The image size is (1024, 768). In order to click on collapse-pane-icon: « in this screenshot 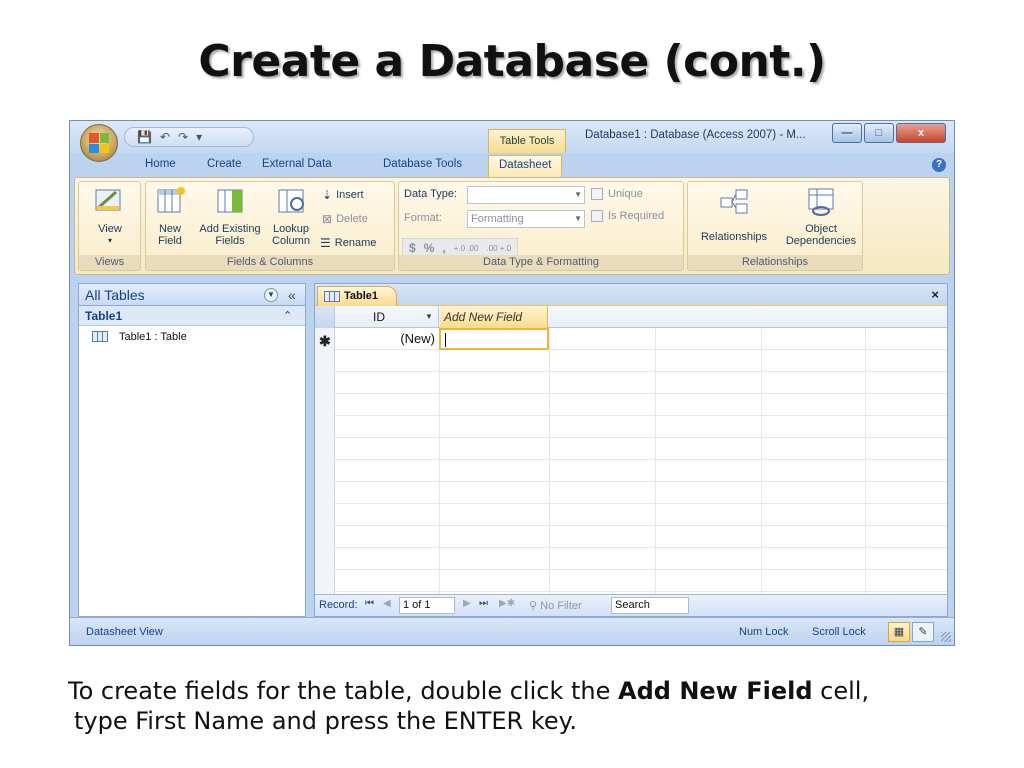, I will do `click(292, 295)`.